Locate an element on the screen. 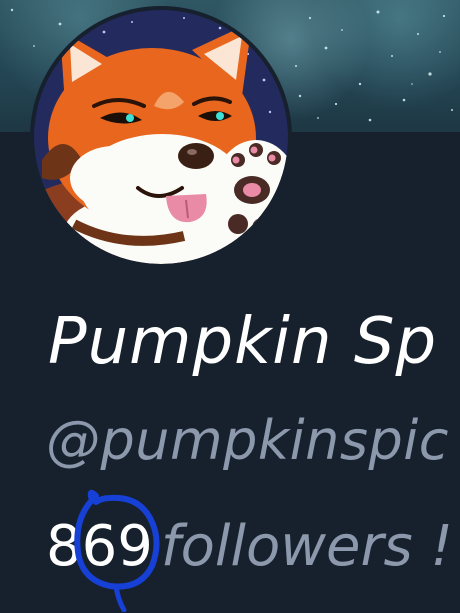  user-handle: @pumpkinspic is located at coordinates (247, 441).